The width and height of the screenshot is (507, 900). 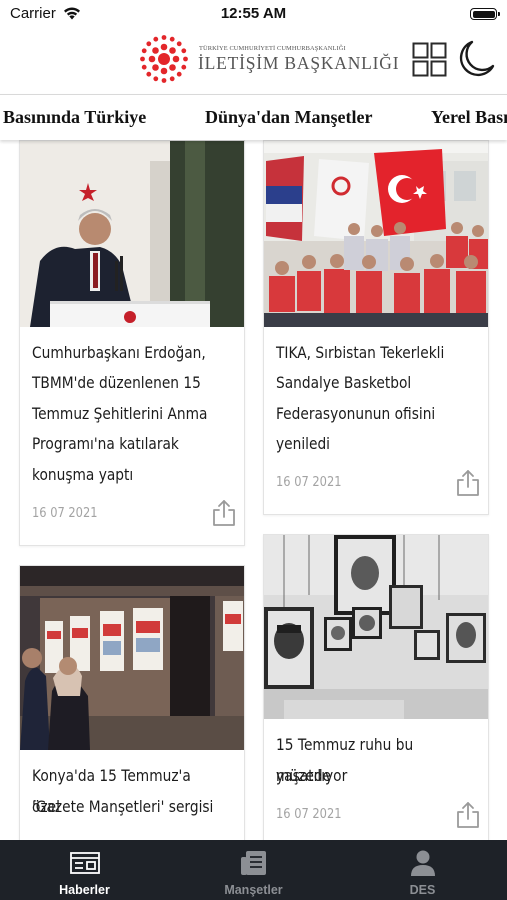 I want to click on news-title-line: Programı'na katılarak, so click(x=105, y=443).